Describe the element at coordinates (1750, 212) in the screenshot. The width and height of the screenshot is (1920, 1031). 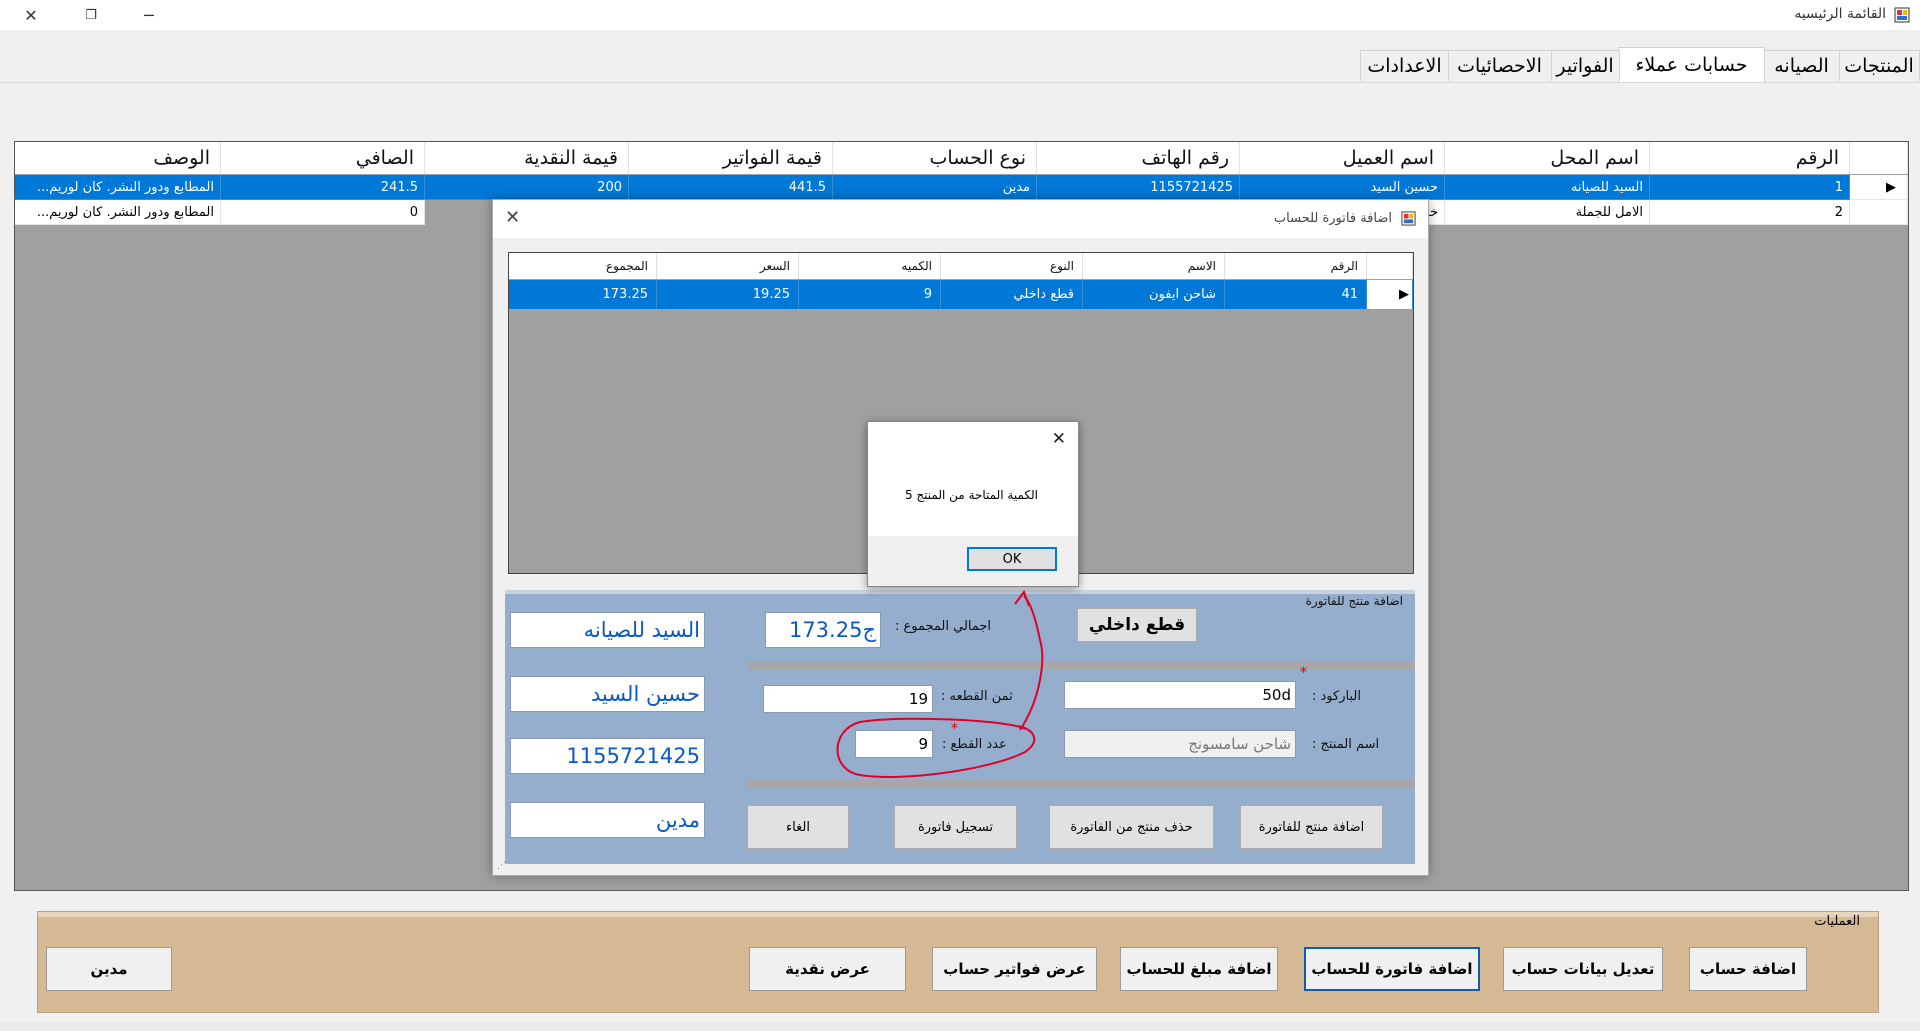
I see `table-cell: 2` at that location.